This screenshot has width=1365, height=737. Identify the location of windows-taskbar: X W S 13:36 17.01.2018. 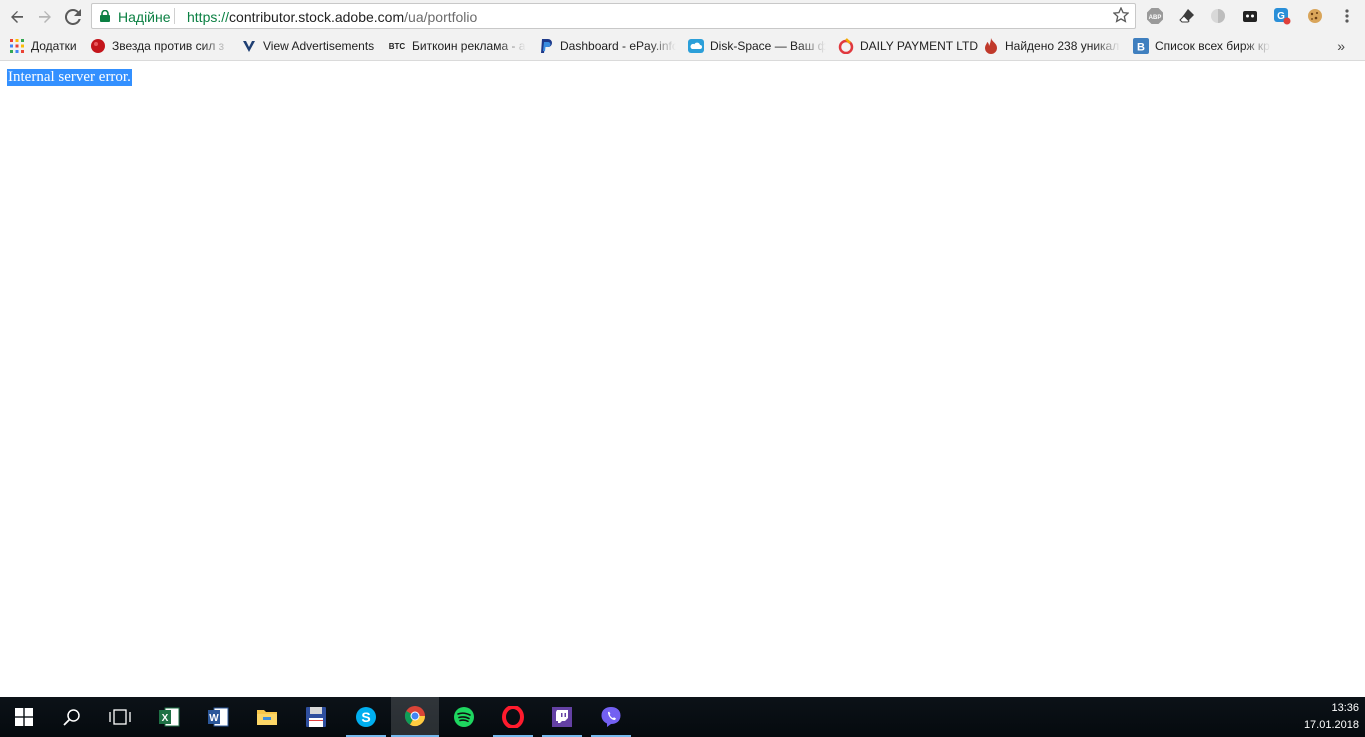
(682, 717).